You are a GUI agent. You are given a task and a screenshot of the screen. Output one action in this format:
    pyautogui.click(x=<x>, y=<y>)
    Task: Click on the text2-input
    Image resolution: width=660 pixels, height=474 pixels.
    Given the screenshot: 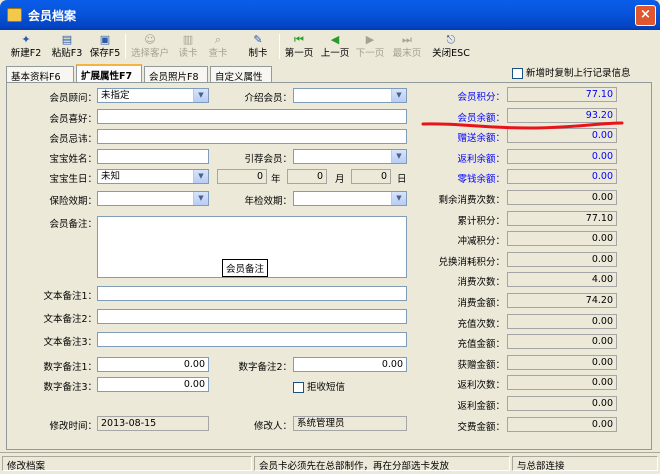 What is the action you would take?
    pyautogui.click(x=252, y=316)
    